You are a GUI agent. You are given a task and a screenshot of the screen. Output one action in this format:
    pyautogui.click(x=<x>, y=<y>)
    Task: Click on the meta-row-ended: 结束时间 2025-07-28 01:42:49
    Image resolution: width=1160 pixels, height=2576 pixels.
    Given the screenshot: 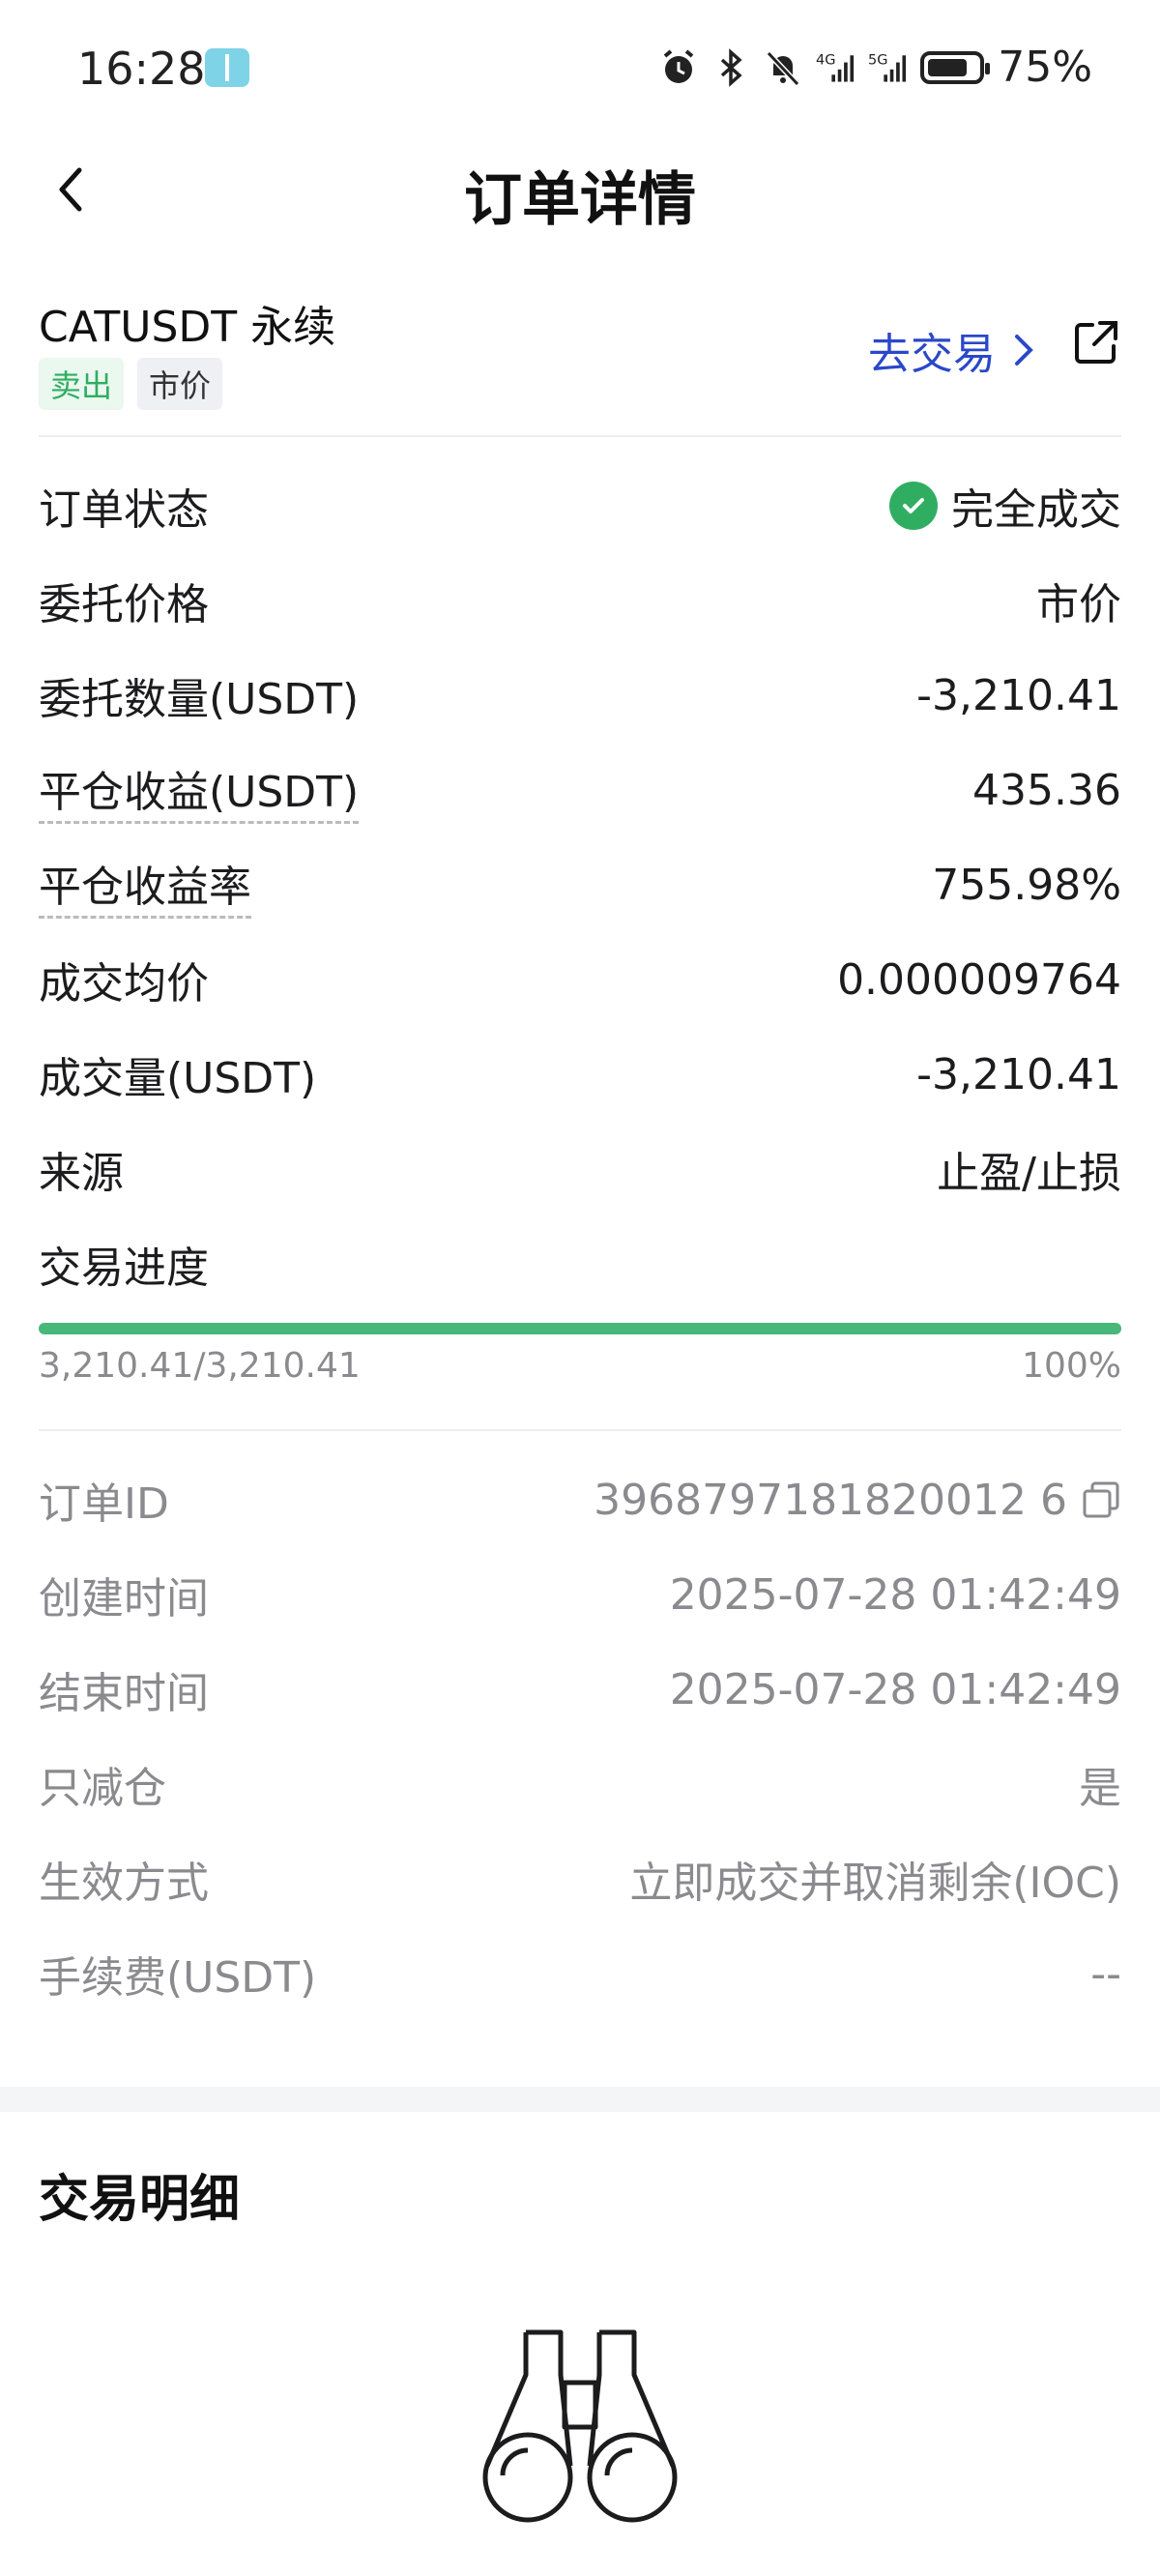 What is the action you would take?
    pyautogui.click(x=580, y=1689)
    